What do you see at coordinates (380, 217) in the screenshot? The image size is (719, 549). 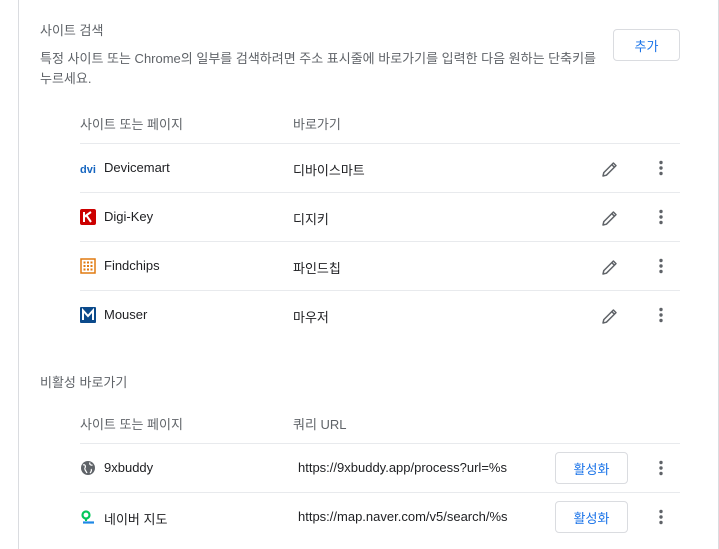 I see `site-search-row: Digi-Key 디지키` at bounding box center [380, 217].